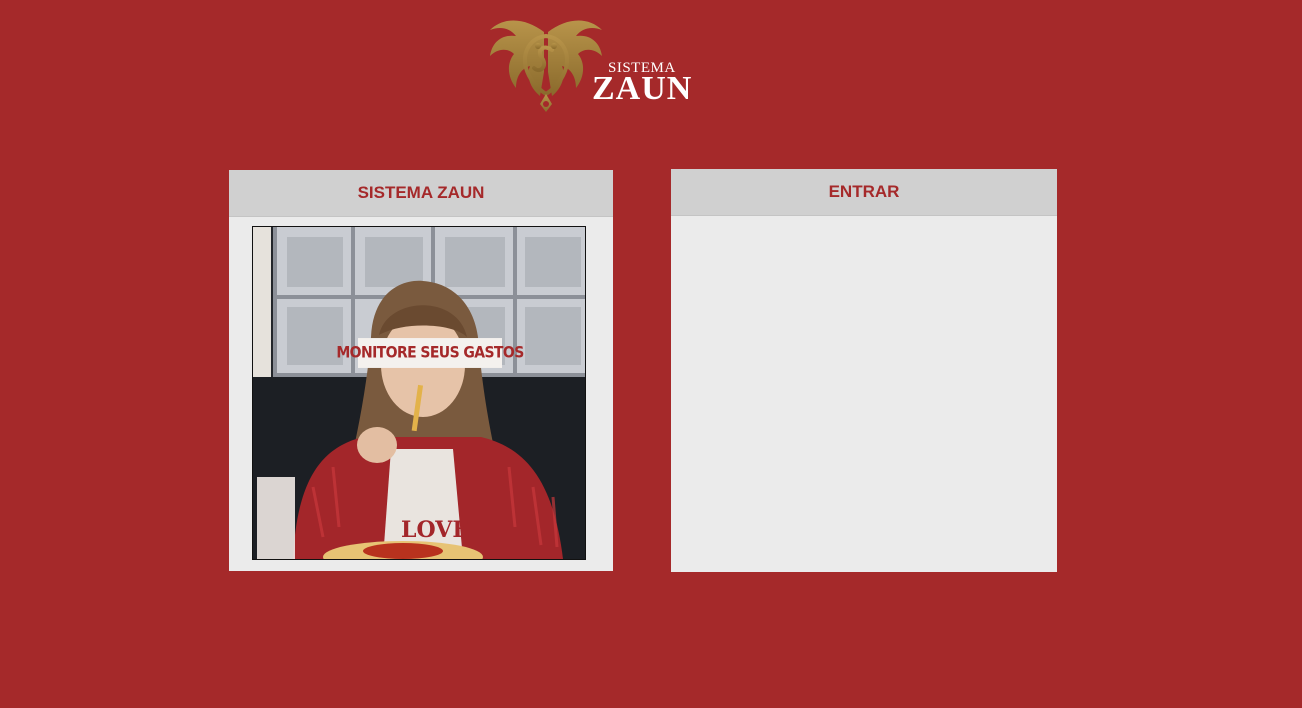  I want to click on promo-caption: MONITORE SEUS GASTOS, so click(430, 353).